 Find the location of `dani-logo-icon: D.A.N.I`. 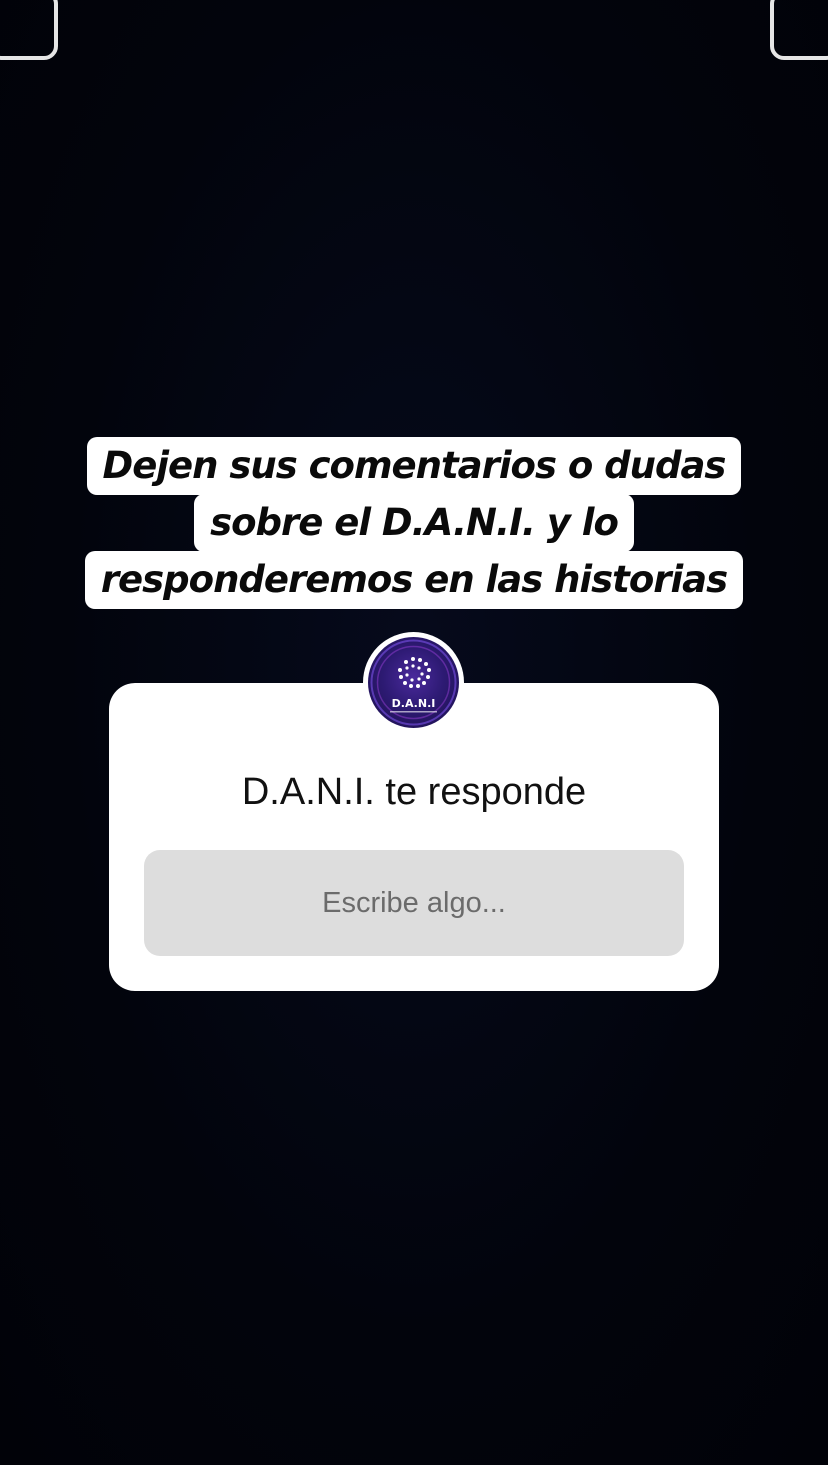

dani-logo-icon: D.A.N.I is located at coordinates (413, 682).